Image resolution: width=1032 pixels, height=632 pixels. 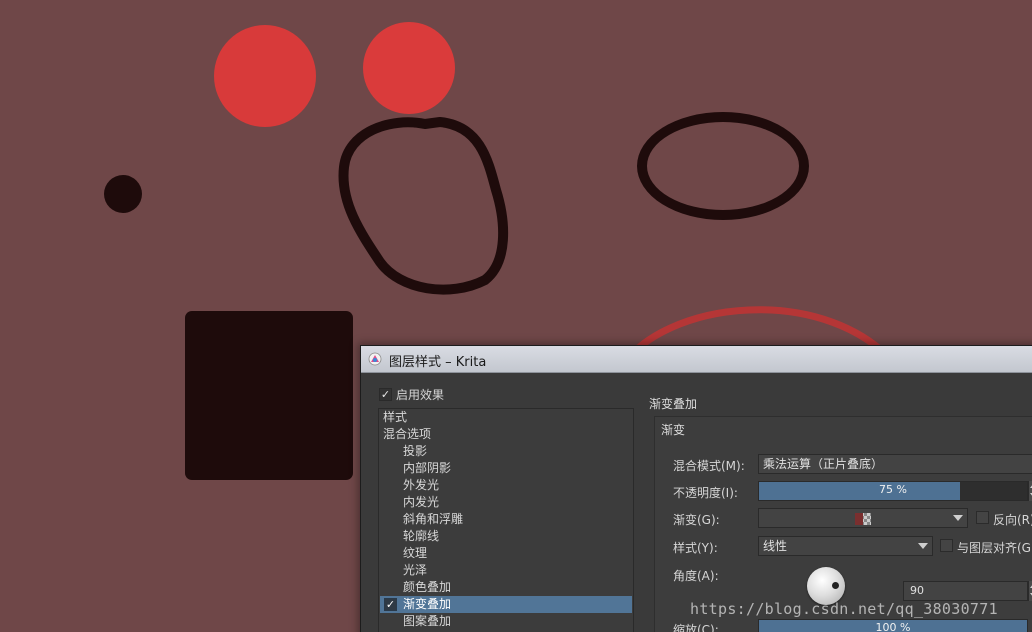 What do you see at coordinates (823, 464) in the screenshot?
I see `blend-mode-value: 乘法运算（正片叠底）` at bounding box center [823, 464].